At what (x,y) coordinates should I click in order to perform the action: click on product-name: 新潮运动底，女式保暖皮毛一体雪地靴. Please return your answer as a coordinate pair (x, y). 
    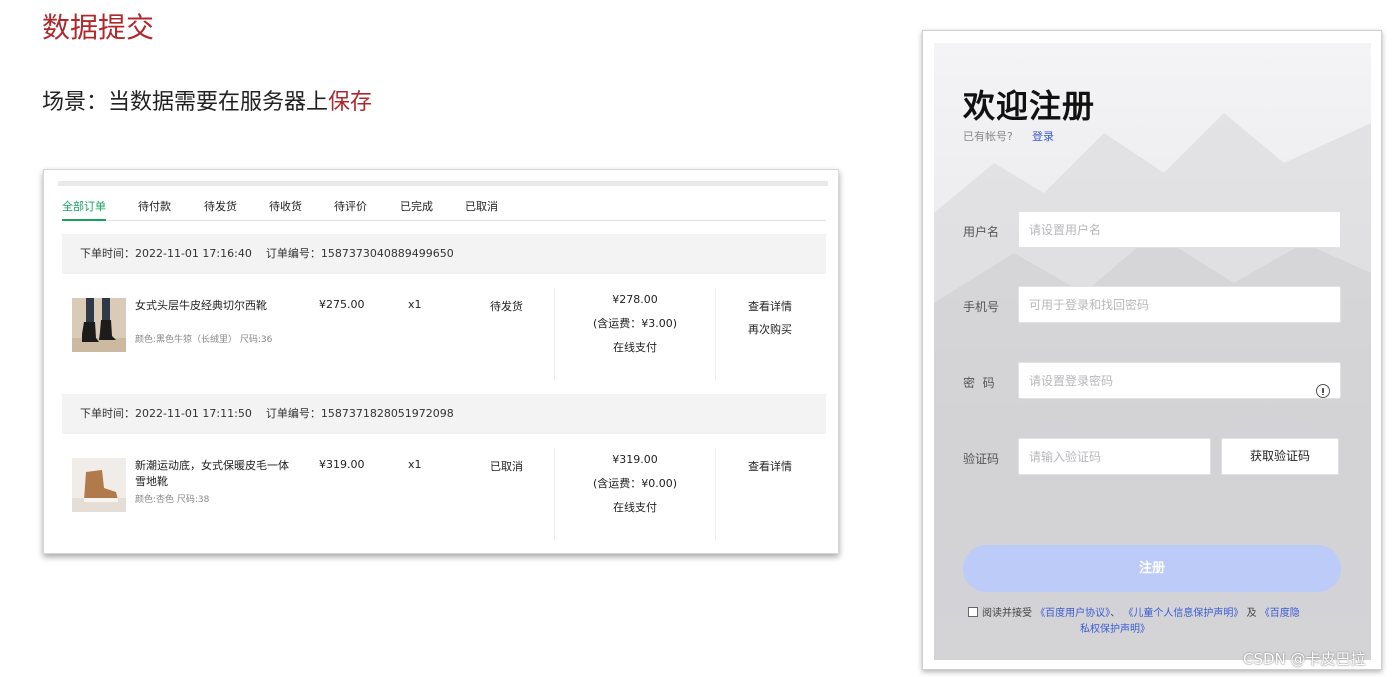
    Looking at the image, I should click on (216, 474).